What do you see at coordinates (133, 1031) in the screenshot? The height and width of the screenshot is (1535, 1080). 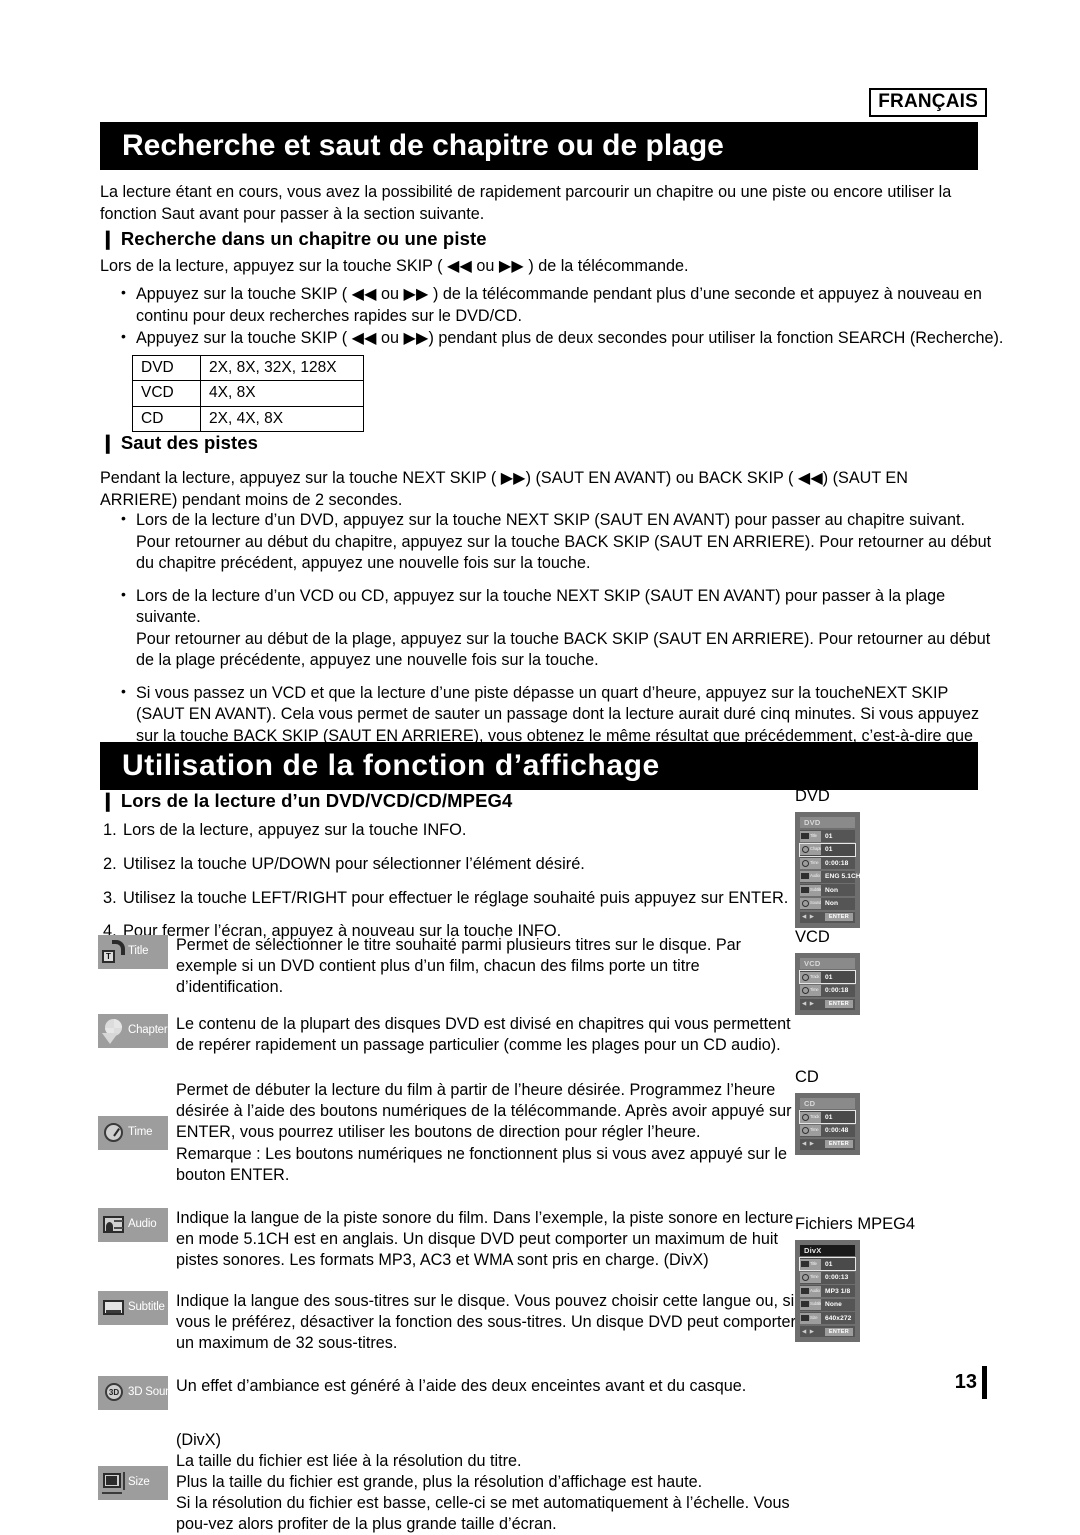 I see `chapter-chip: Chapter` at bounding box center [133, 1031].